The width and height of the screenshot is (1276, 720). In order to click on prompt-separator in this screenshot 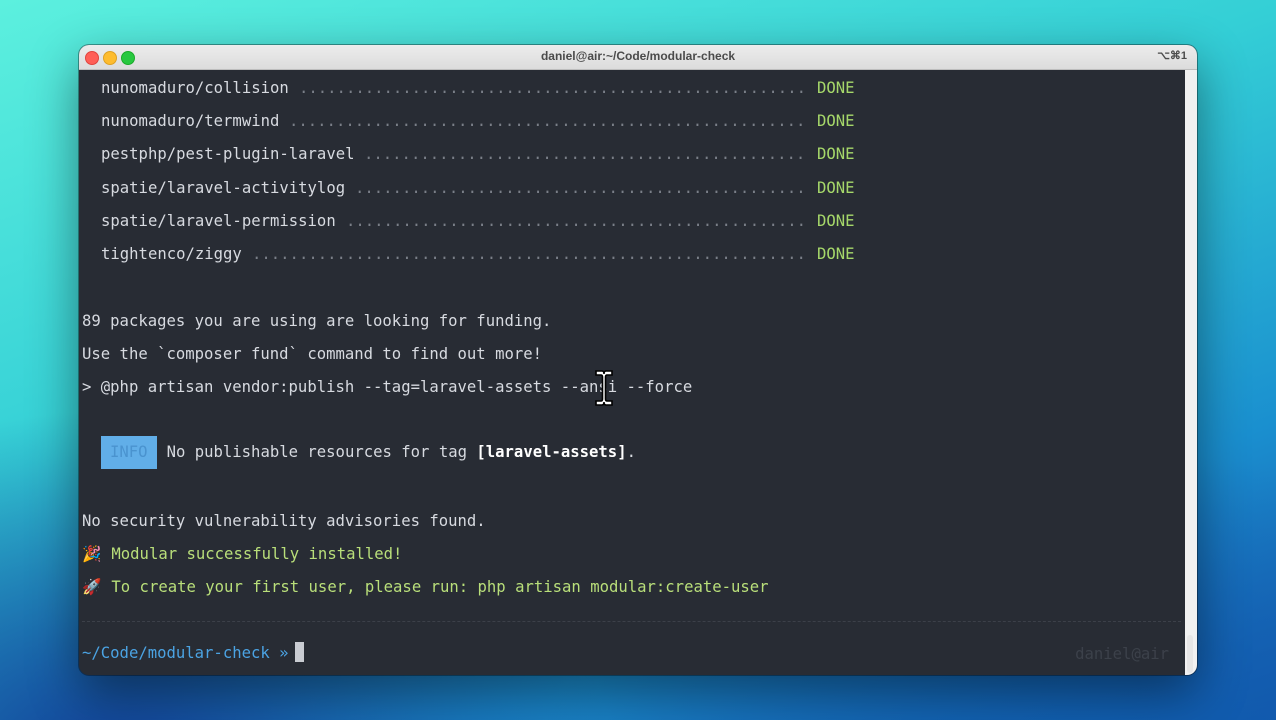, I will do `click(631, 621)`.